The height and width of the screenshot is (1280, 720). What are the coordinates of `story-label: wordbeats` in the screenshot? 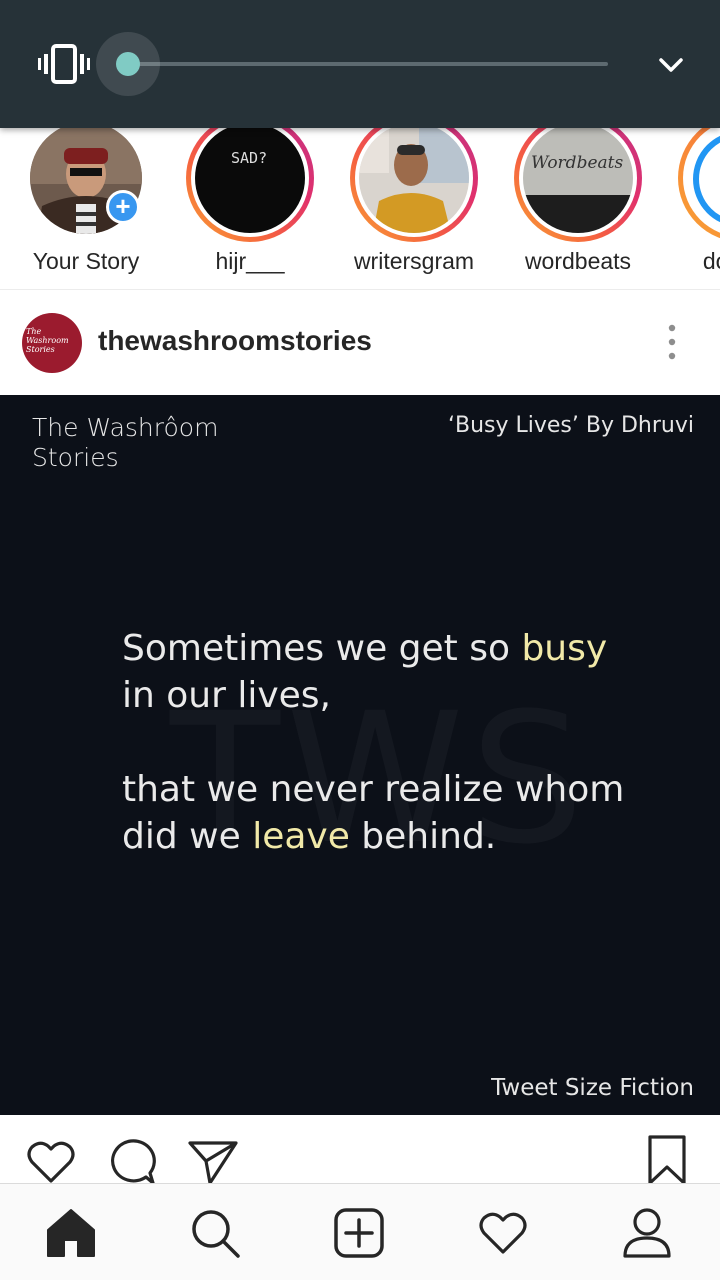 It's located at (578, 261).